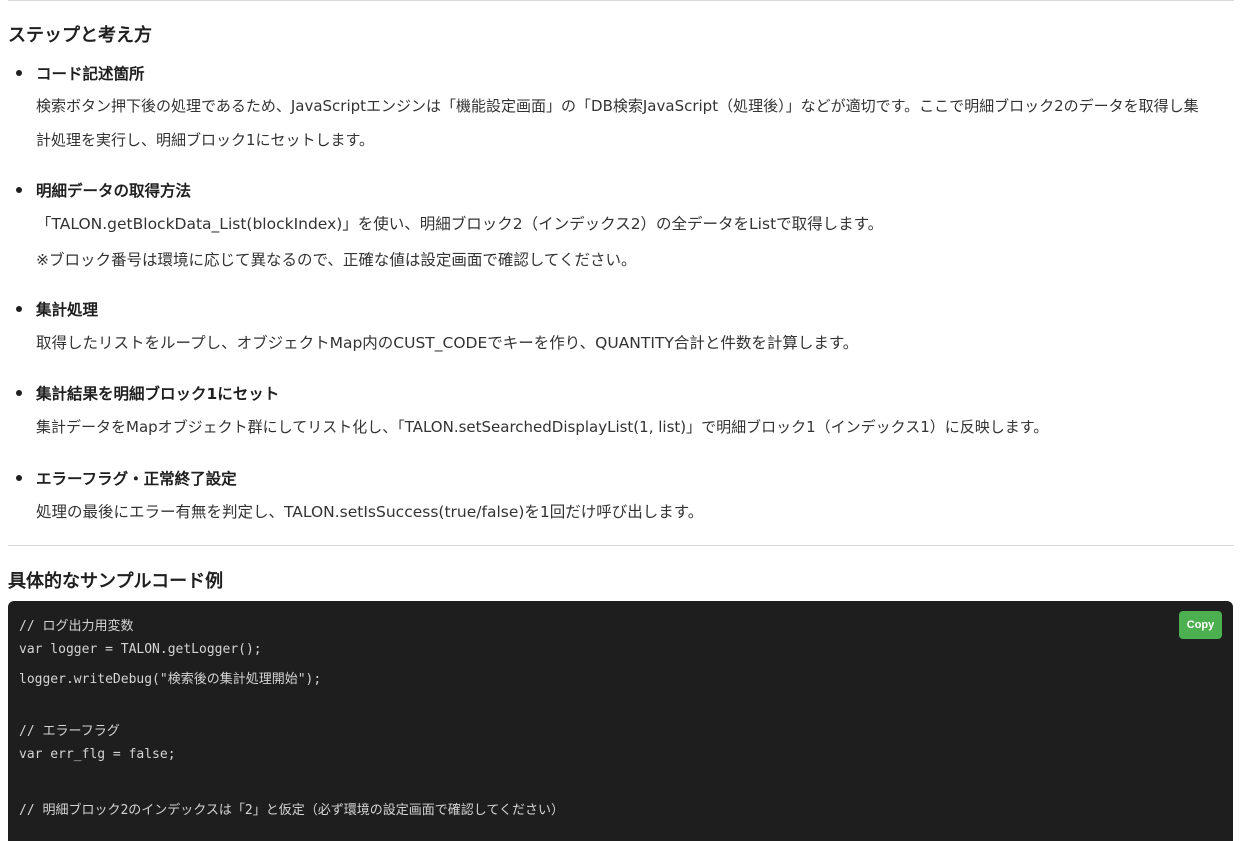 The width and height of the screenshot is (1242, 841). I want to click on item-title-code-location: コード記述箇所, so click(90, 74).